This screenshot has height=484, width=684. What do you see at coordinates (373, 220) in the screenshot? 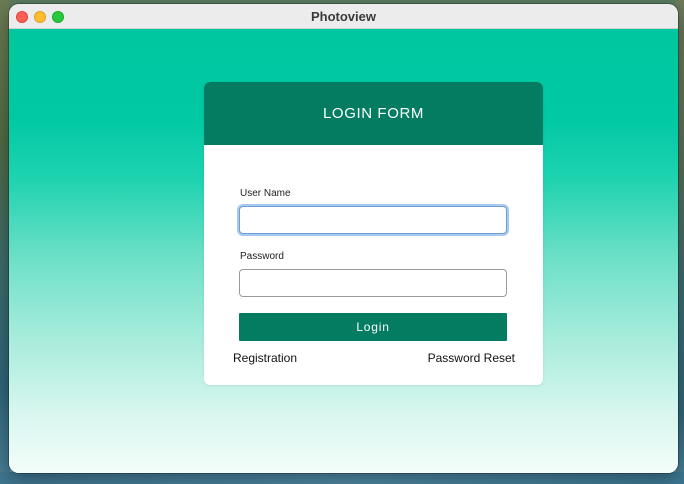
I see `username-input` at bounding box center [373, 220].